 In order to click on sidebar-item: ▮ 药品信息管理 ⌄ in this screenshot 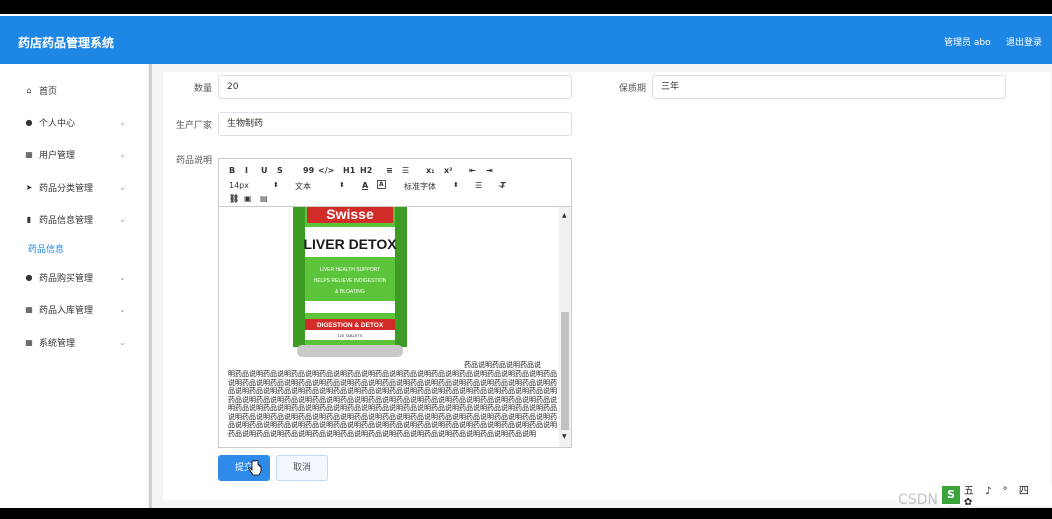, I will do `click(74, 219)`.